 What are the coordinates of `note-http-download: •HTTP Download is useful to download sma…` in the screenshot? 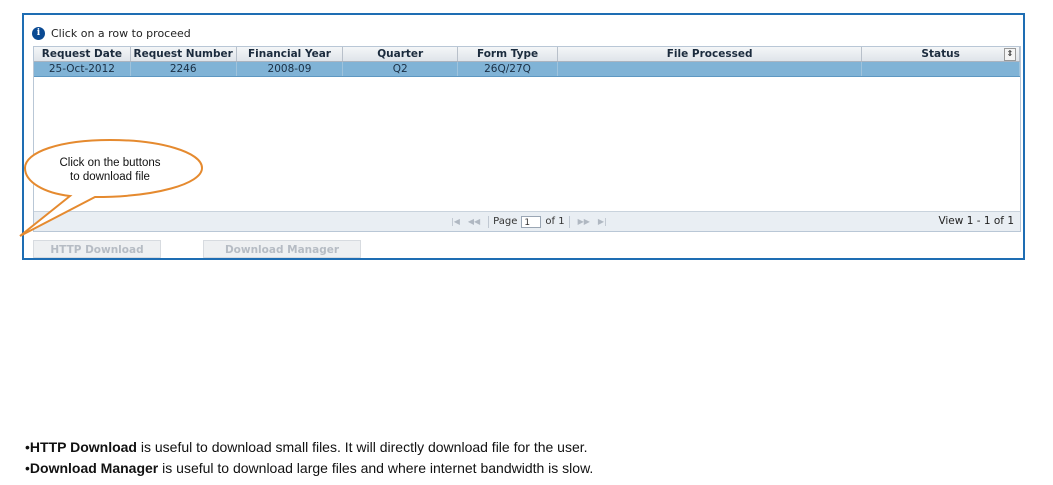 It's located at (309, 447).